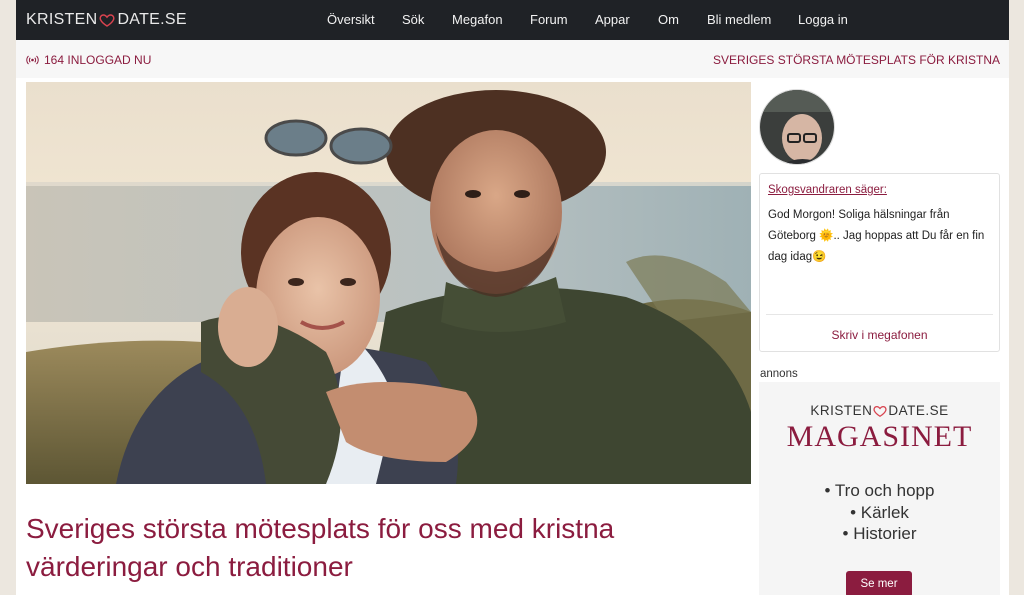 The width and height of the screenshot is (1024, 595). What do you see at coordinates (841, 410) in the screenshot?
I see `ad-brand-kristen: KRISTEN` at bounding box center [841, 410].